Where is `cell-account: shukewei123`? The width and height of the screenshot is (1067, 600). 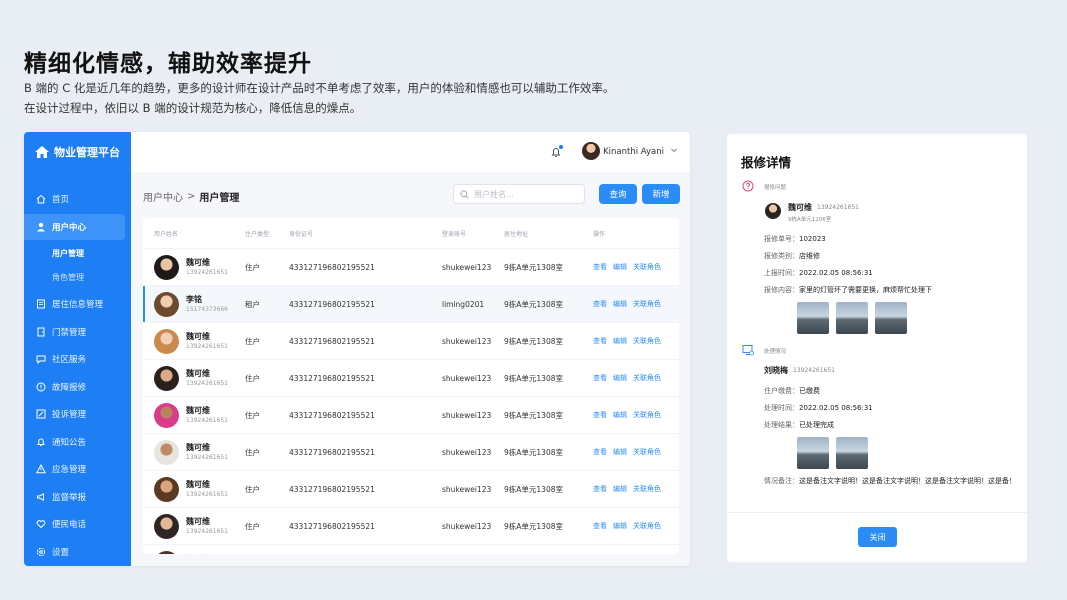 cell-account: shukewei123 is located at coordinates (467, 378).